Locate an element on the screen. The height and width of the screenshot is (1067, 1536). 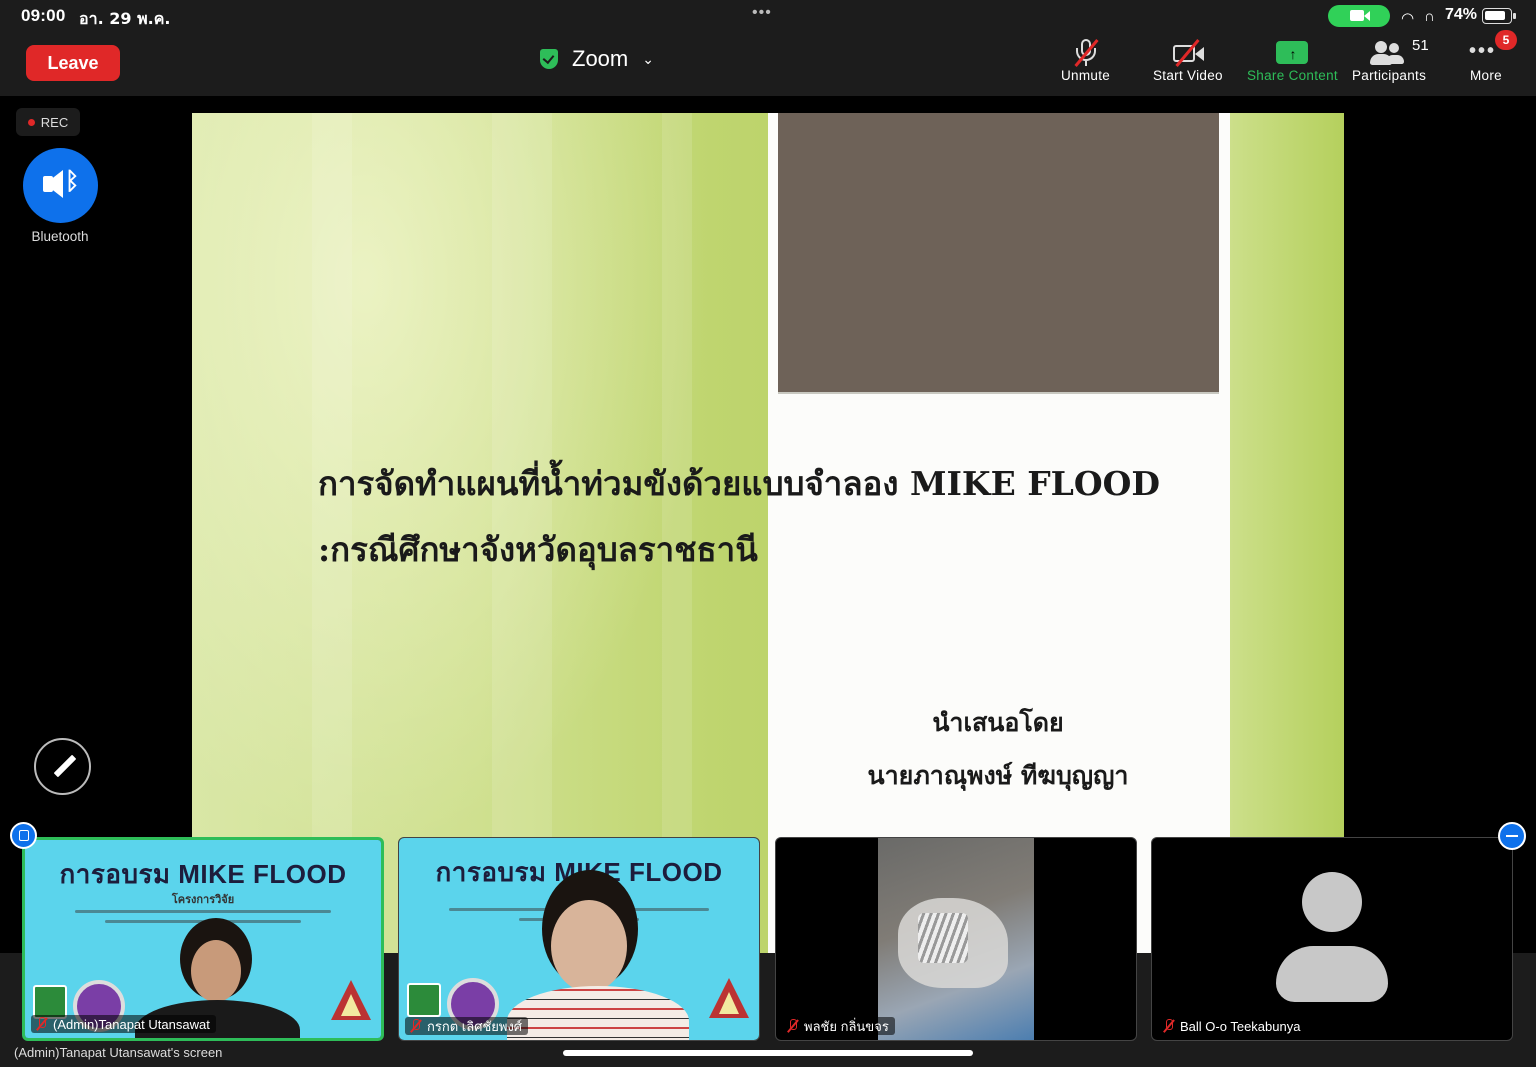
slide-right-panel is located at coordinates (1287, 533).